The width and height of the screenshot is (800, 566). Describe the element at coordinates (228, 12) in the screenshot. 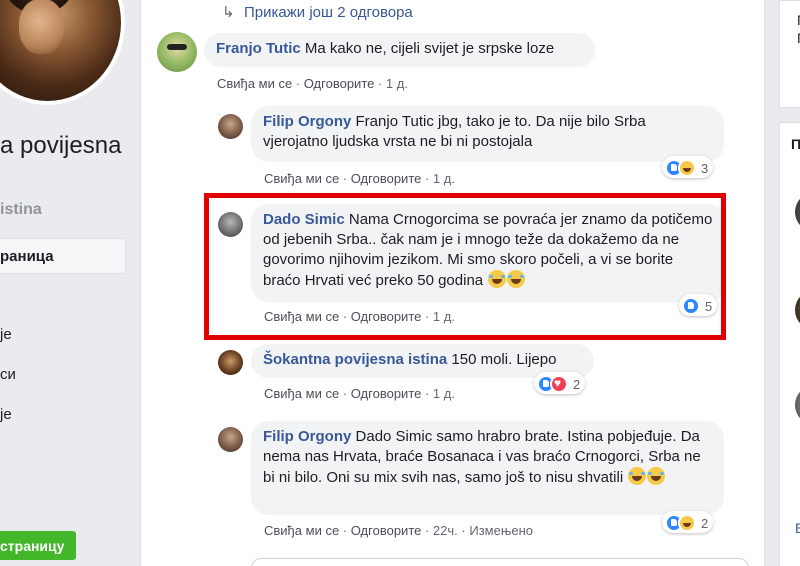

I see `reply-arrow-icon: ↳` at that location.